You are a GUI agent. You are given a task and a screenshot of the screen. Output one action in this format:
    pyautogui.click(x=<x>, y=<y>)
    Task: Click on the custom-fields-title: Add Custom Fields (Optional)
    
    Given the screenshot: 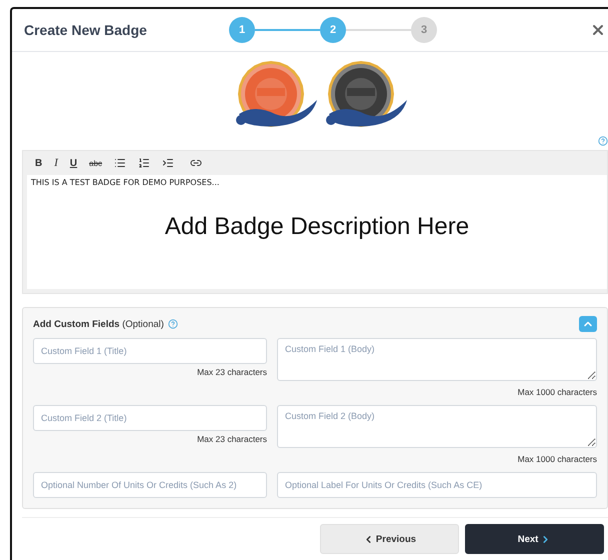 What is the action you would take?
    pyautogui.click(x=98, y=324)
    